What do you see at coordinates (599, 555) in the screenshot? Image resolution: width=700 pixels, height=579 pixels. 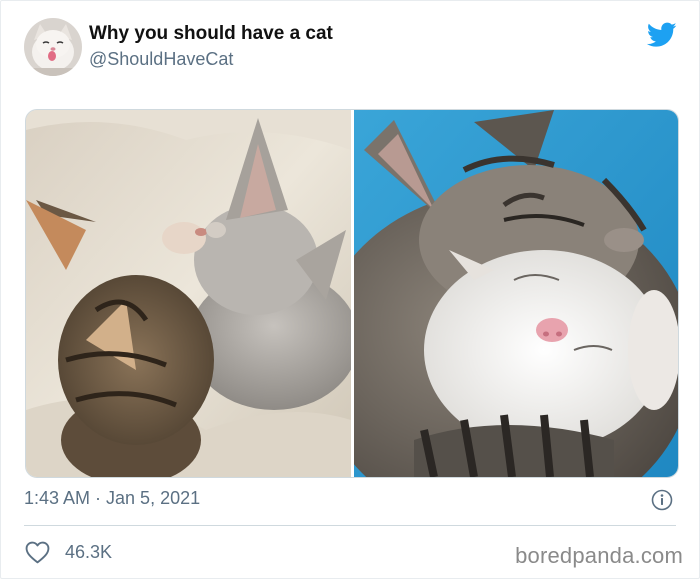 I see `watermark: boredpanda.com` at bounding box center [599, 555].